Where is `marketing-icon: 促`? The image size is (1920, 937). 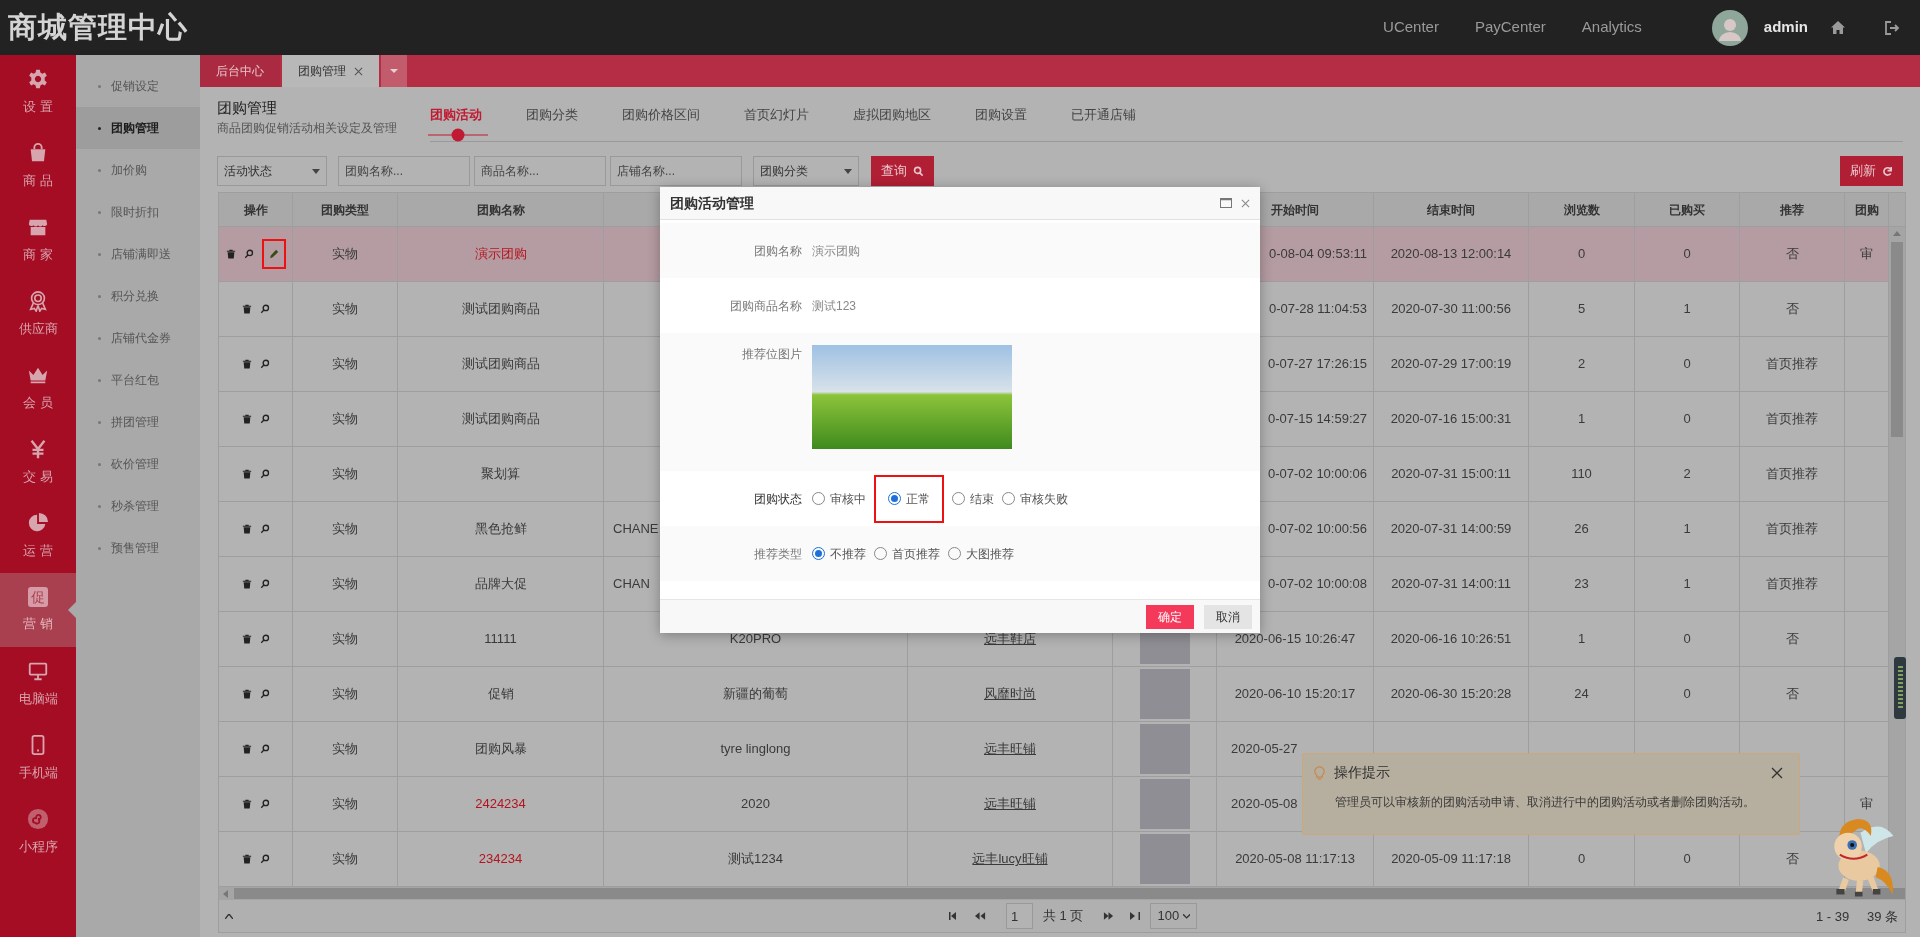 marketing-icon: 促 is located at coordinates (38, 596).